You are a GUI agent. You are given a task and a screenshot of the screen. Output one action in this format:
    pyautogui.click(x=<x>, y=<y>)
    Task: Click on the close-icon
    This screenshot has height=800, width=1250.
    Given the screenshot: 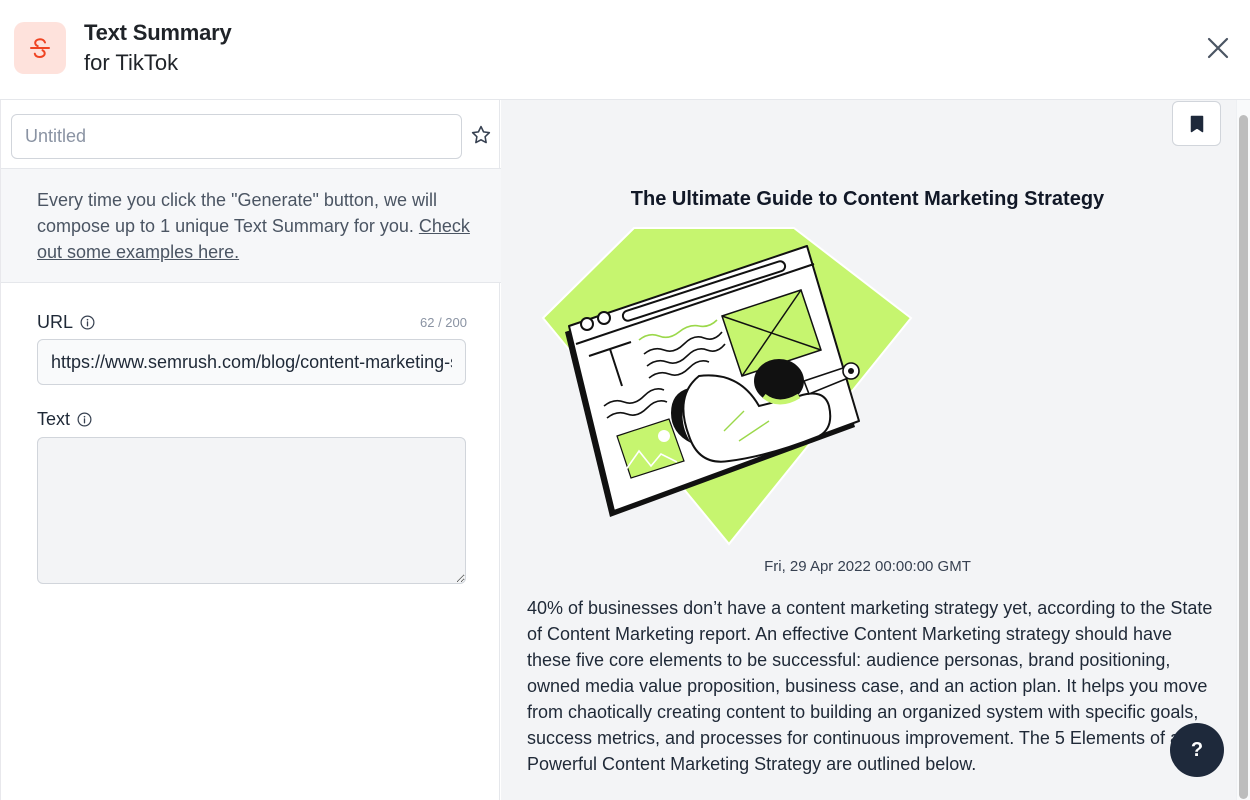 What is the action you would take?
    pyautogui.click(x=1218, y=48)
    